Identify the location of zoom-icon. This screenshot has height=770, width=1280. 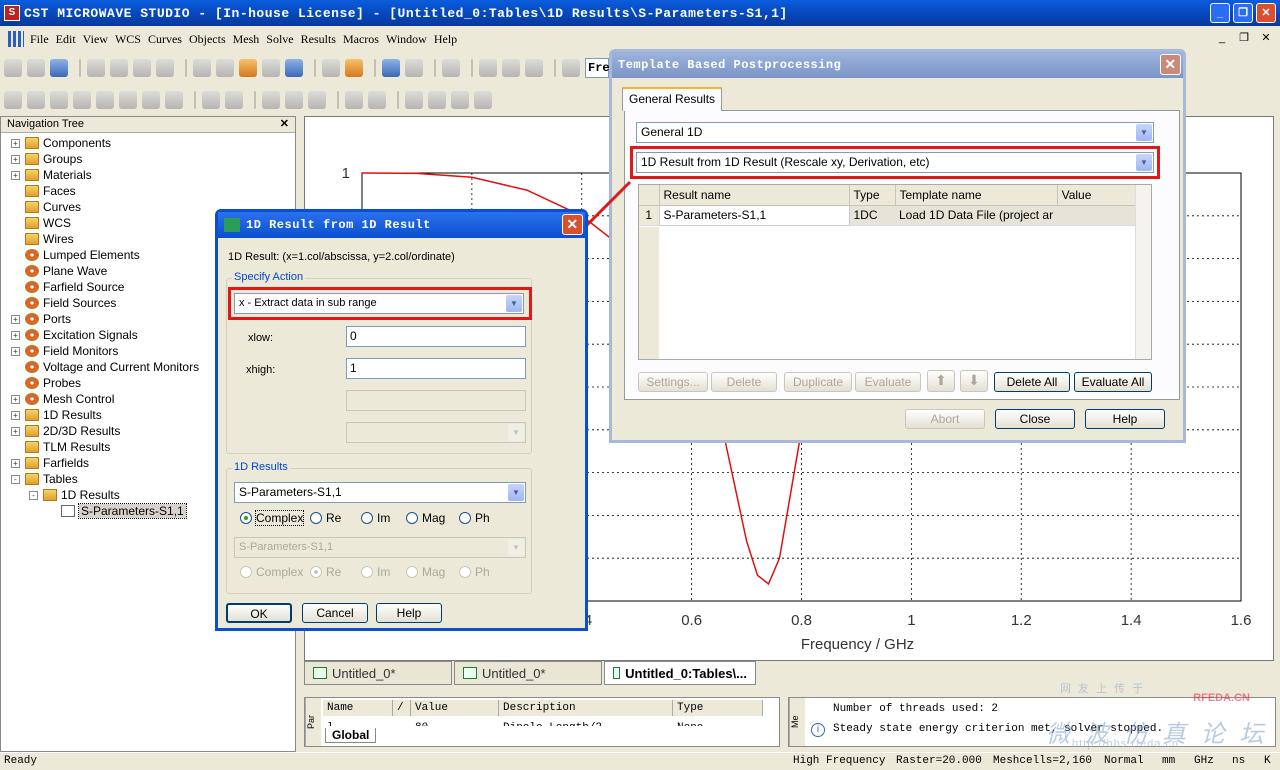
(271, 68).